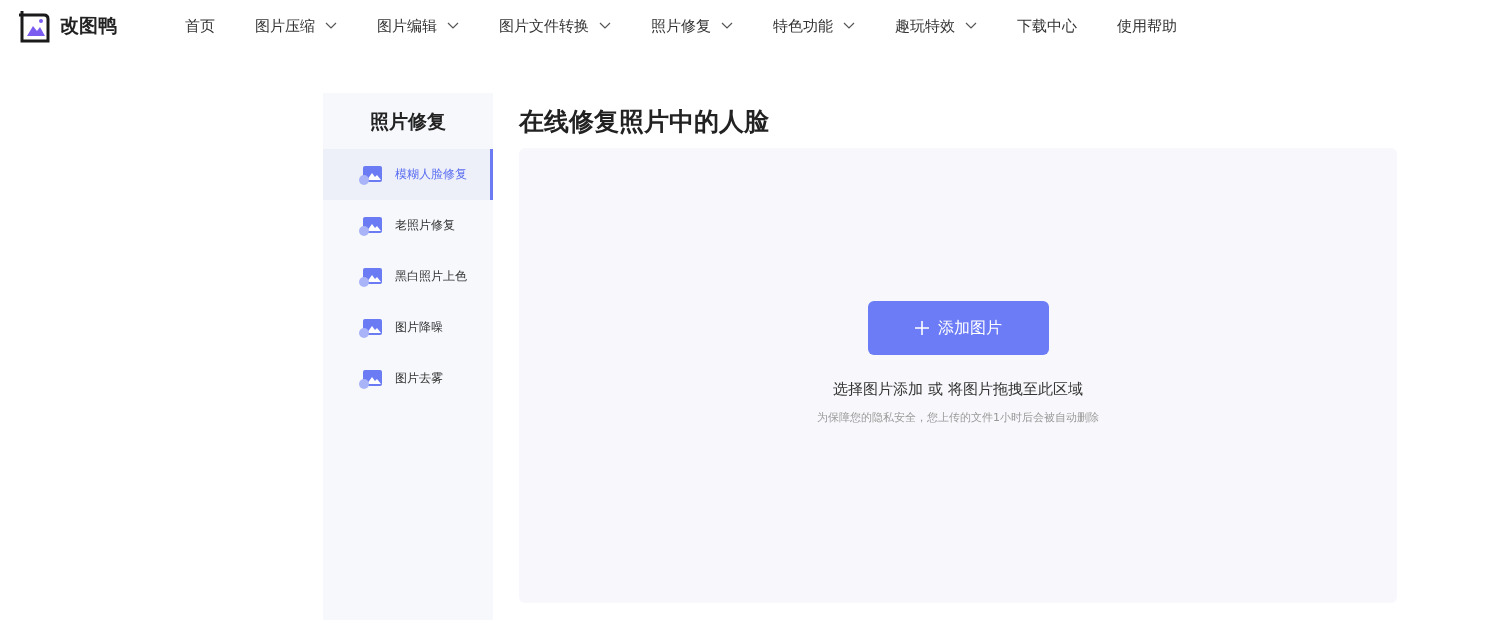  What do you see at coordinates (408, 276) in the screenshot?
I see `sidebar-item: 黑白照片上色` at bounding box center [408, 276].